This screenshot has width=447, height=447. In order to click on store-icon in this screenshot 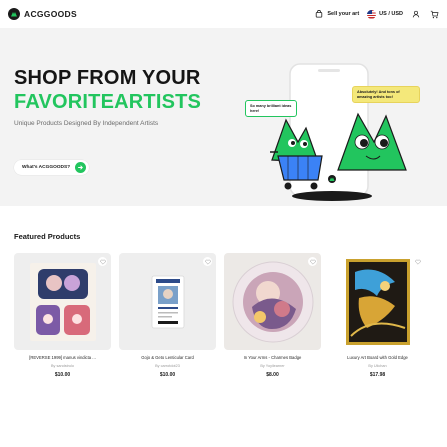, I will do `click(319, 14)`.